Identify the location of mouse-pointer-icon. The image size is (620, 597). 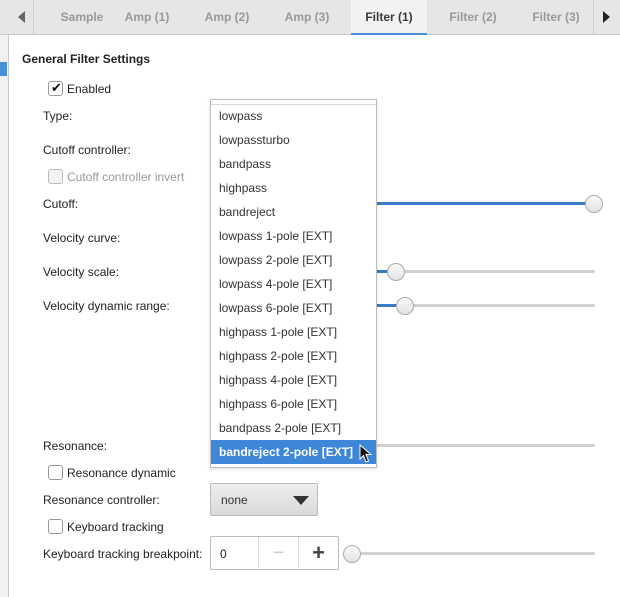
(366, 453).